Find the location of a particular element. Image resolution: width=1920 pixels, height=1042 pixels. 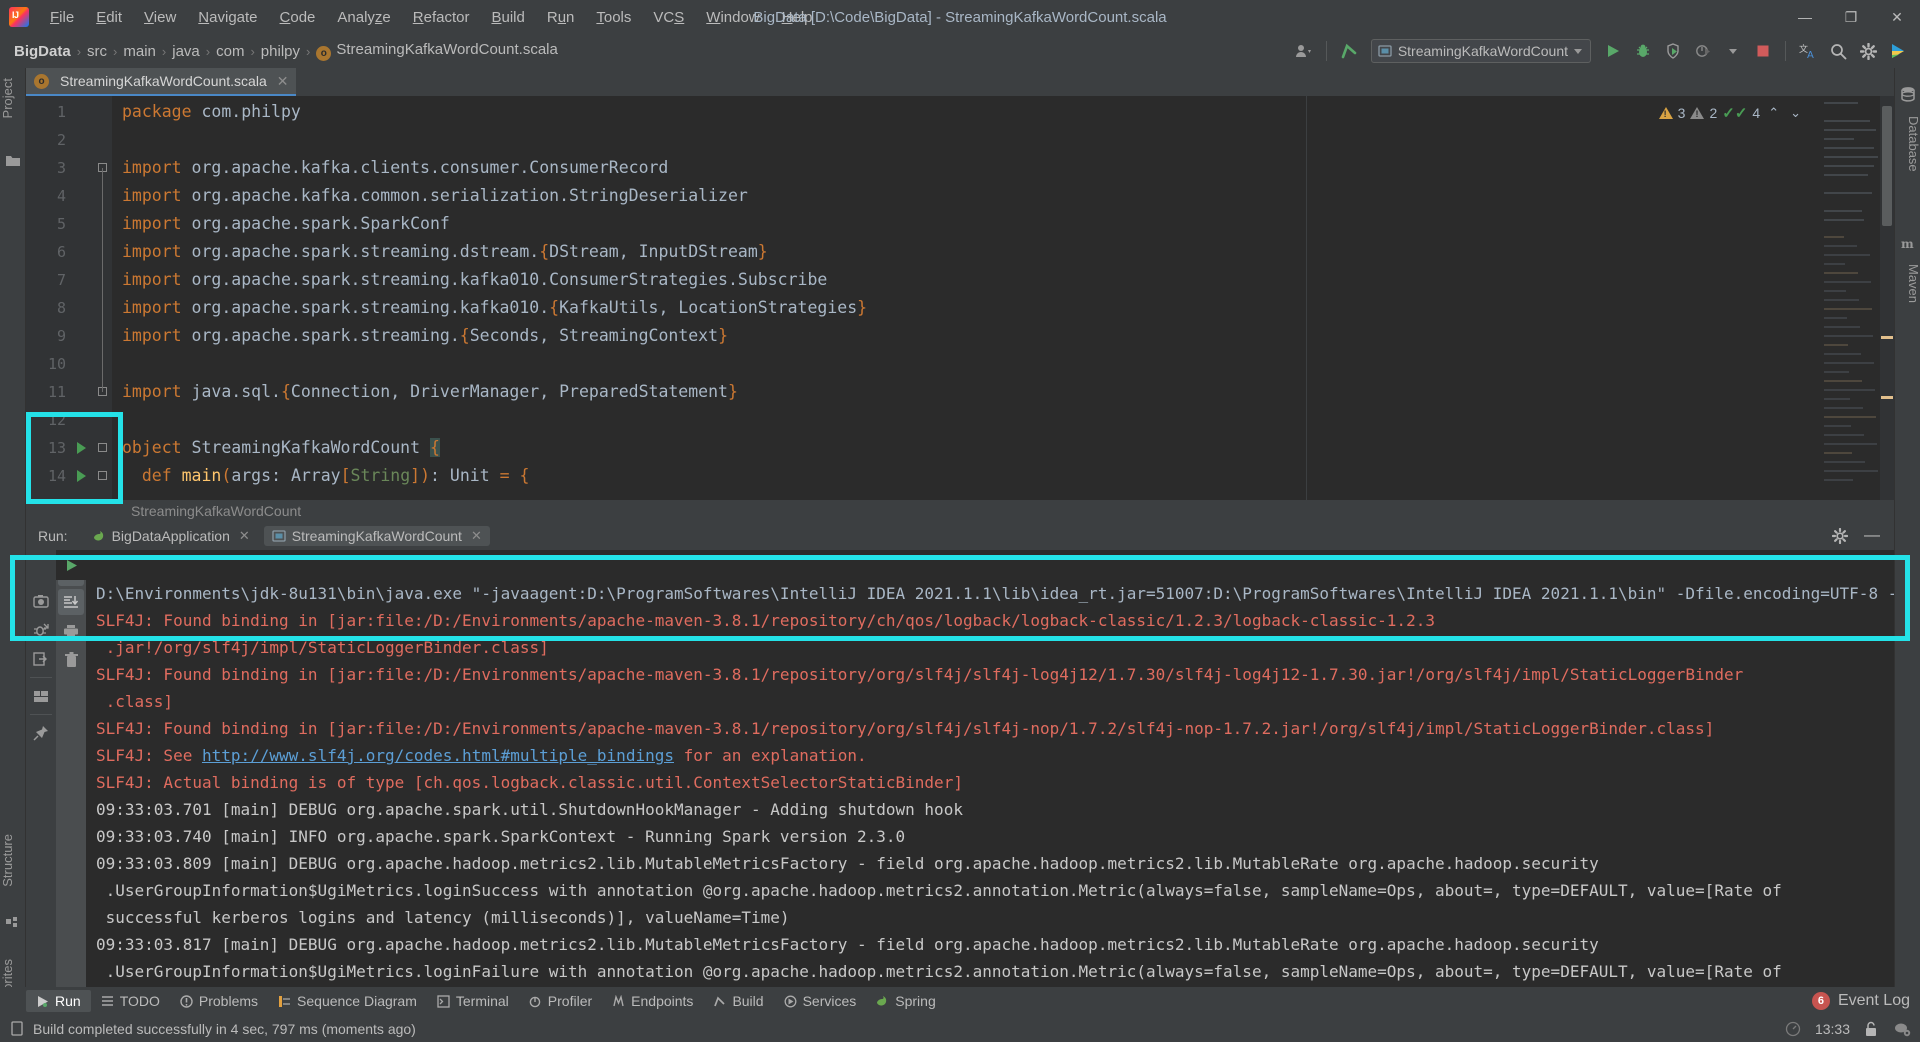

trash-icon is located at coordinates (71, 660).